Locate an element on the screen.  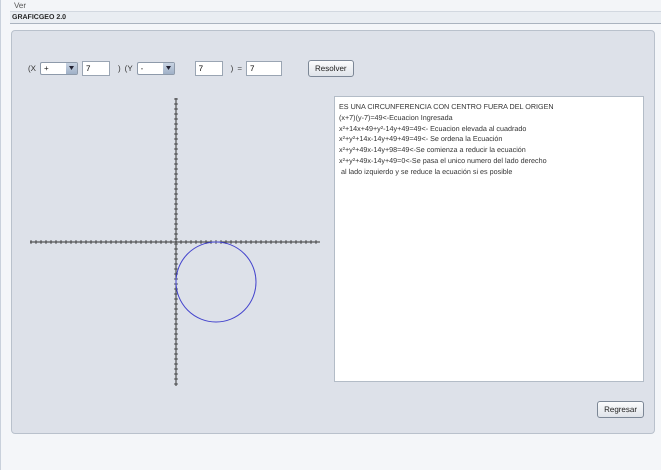
sign-dropdown: - is located at coordinates (155, 68).